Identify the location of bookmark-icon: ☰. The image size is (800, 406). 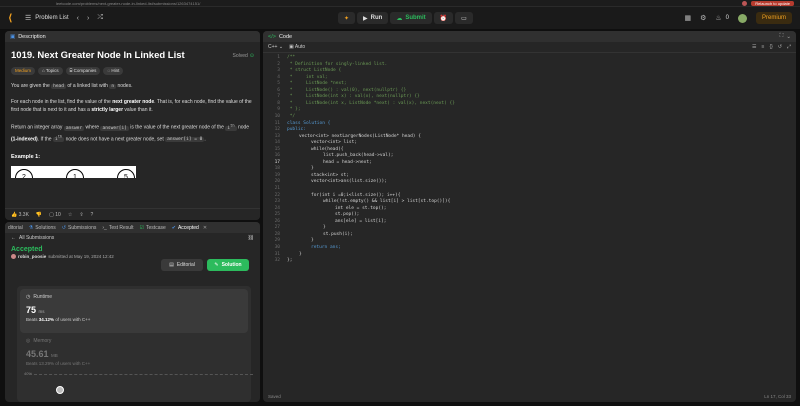
(754, 47).